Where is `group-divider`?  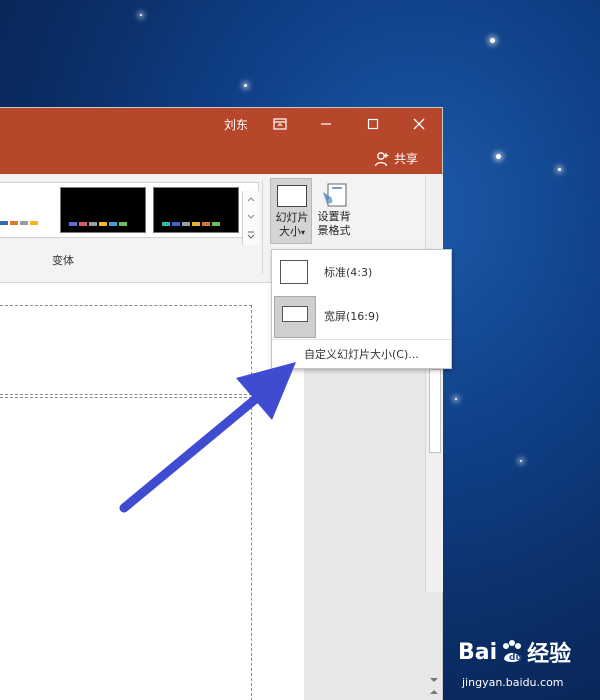 group-divider is located at coordinates (262, 227).